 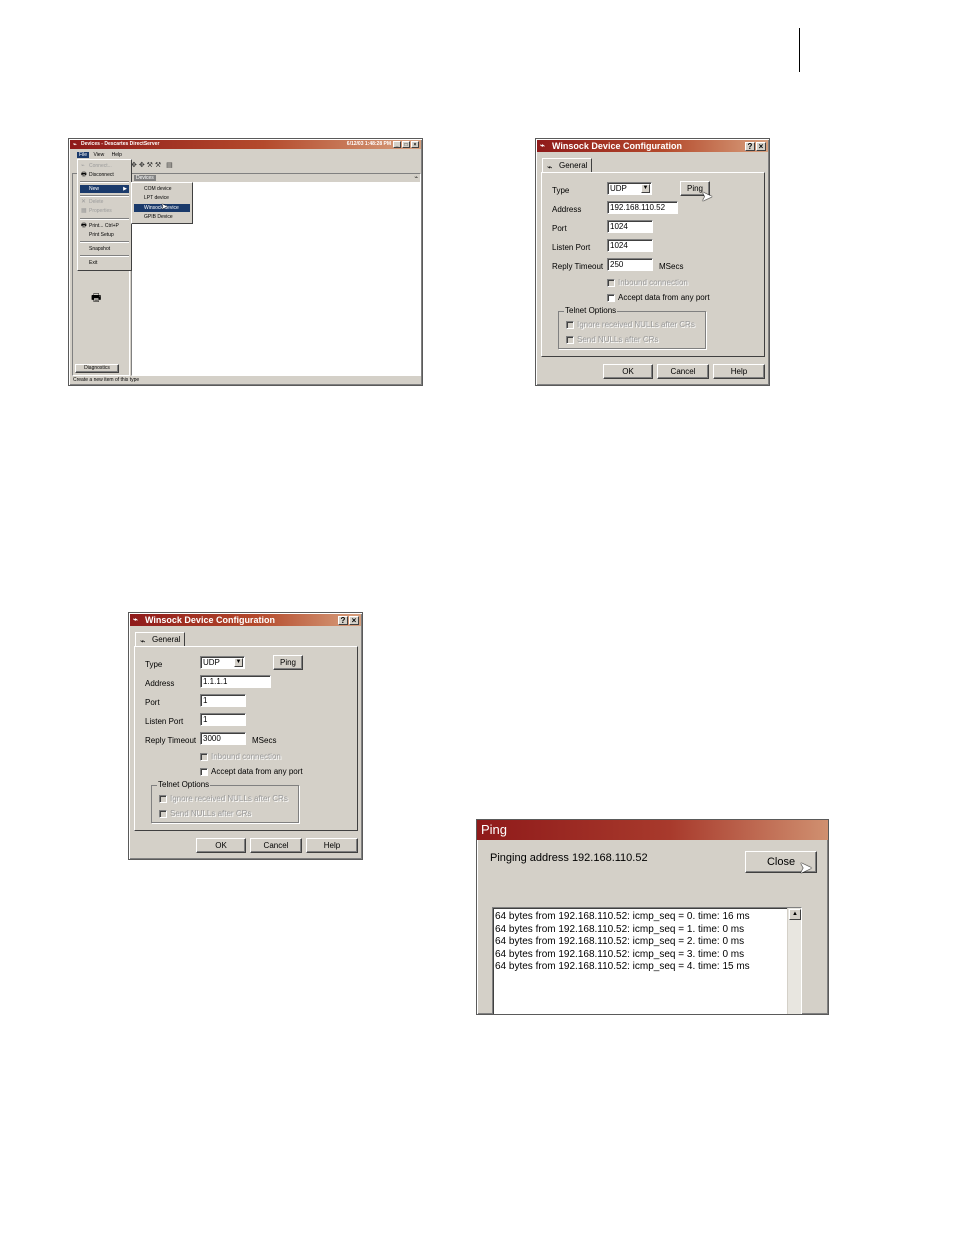 I want to click on devices-title: Devices - Descartes DirectServer, so click(x=120, y=144).